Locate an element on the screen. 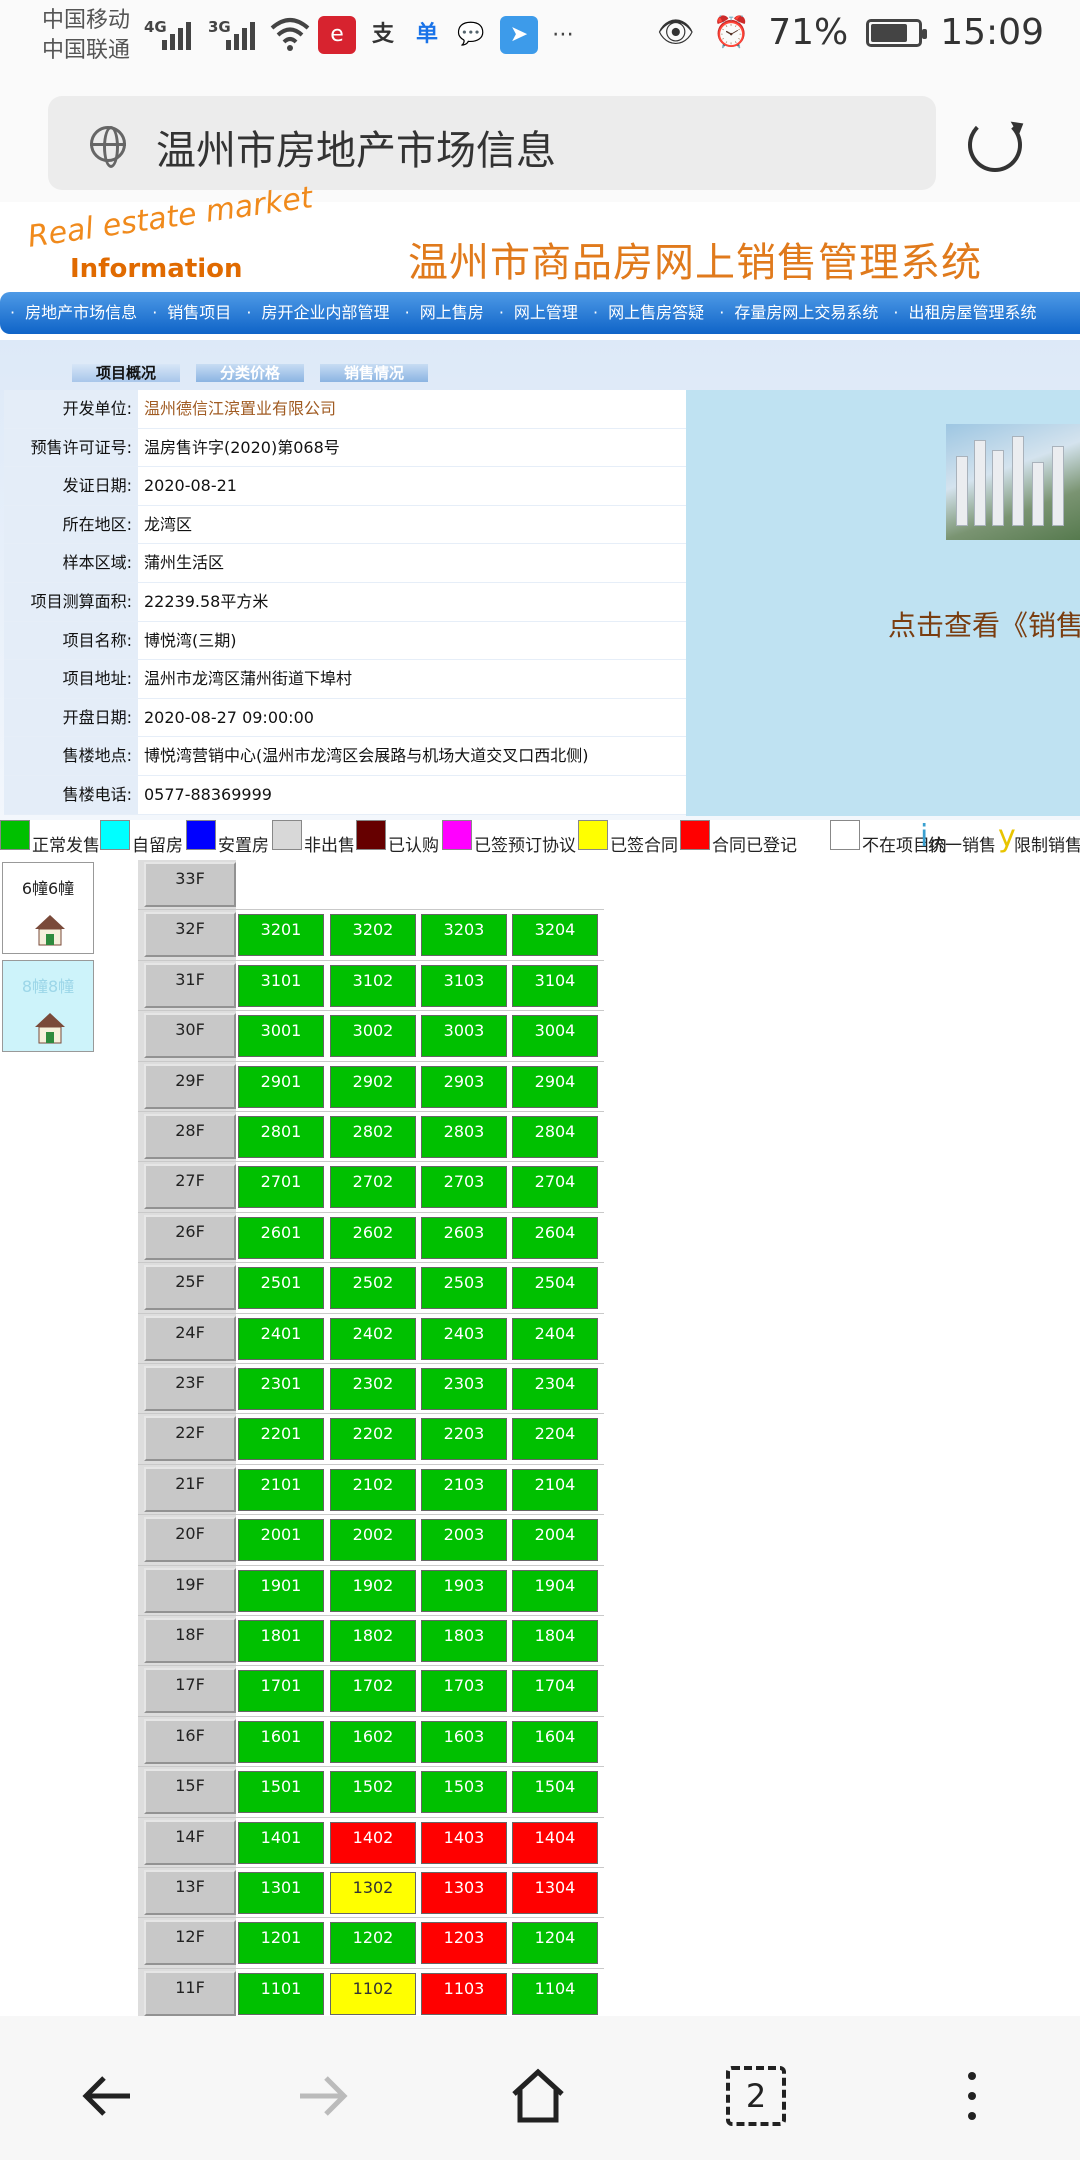 Image resolution: width=1080 pixels, height=2160 pixels. unit-cell: 1604 is located at coordinates (555, 1741).